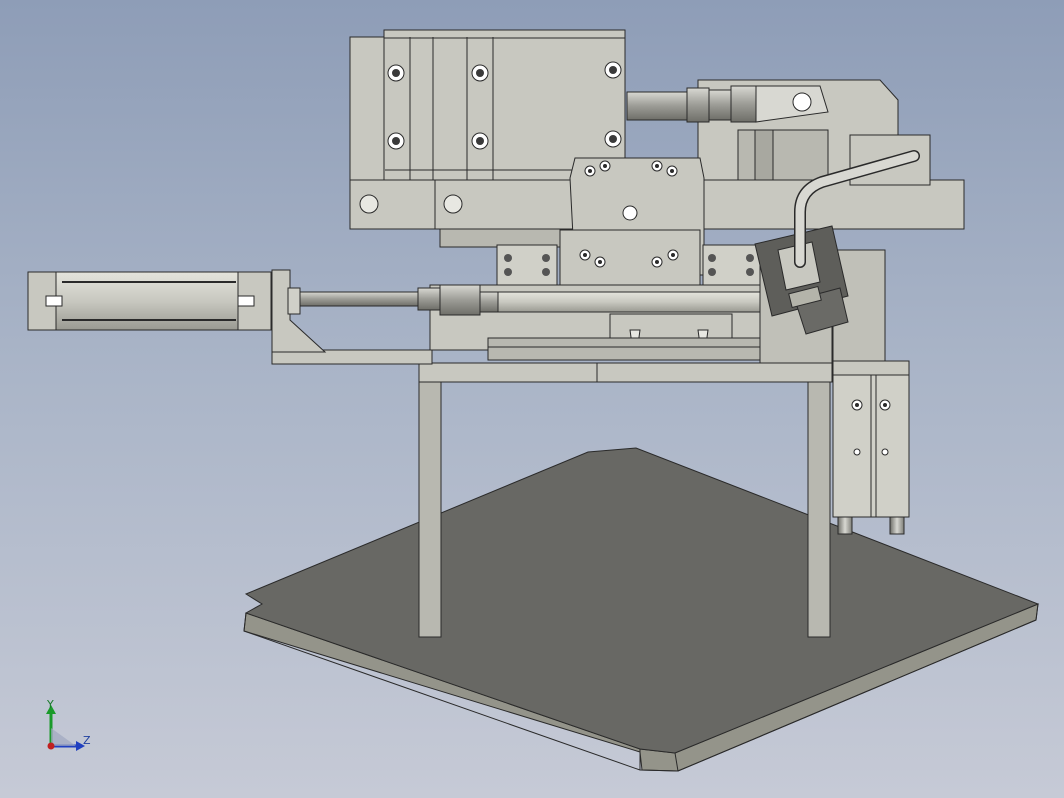 The image size is (1064, 798). I want to click on table-top-plate, so click(625, 372).